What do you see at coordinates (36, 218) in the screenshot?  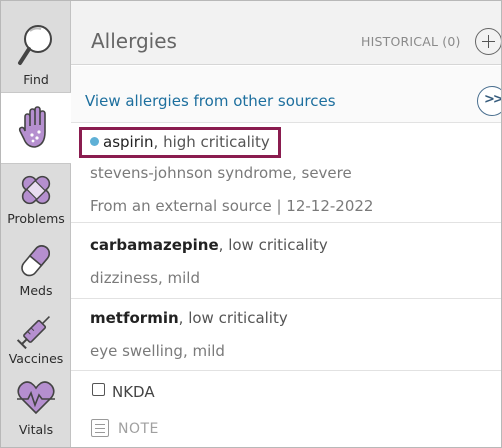 I see `sidebar-item-label: Problems` at bounding box center [36, 218].